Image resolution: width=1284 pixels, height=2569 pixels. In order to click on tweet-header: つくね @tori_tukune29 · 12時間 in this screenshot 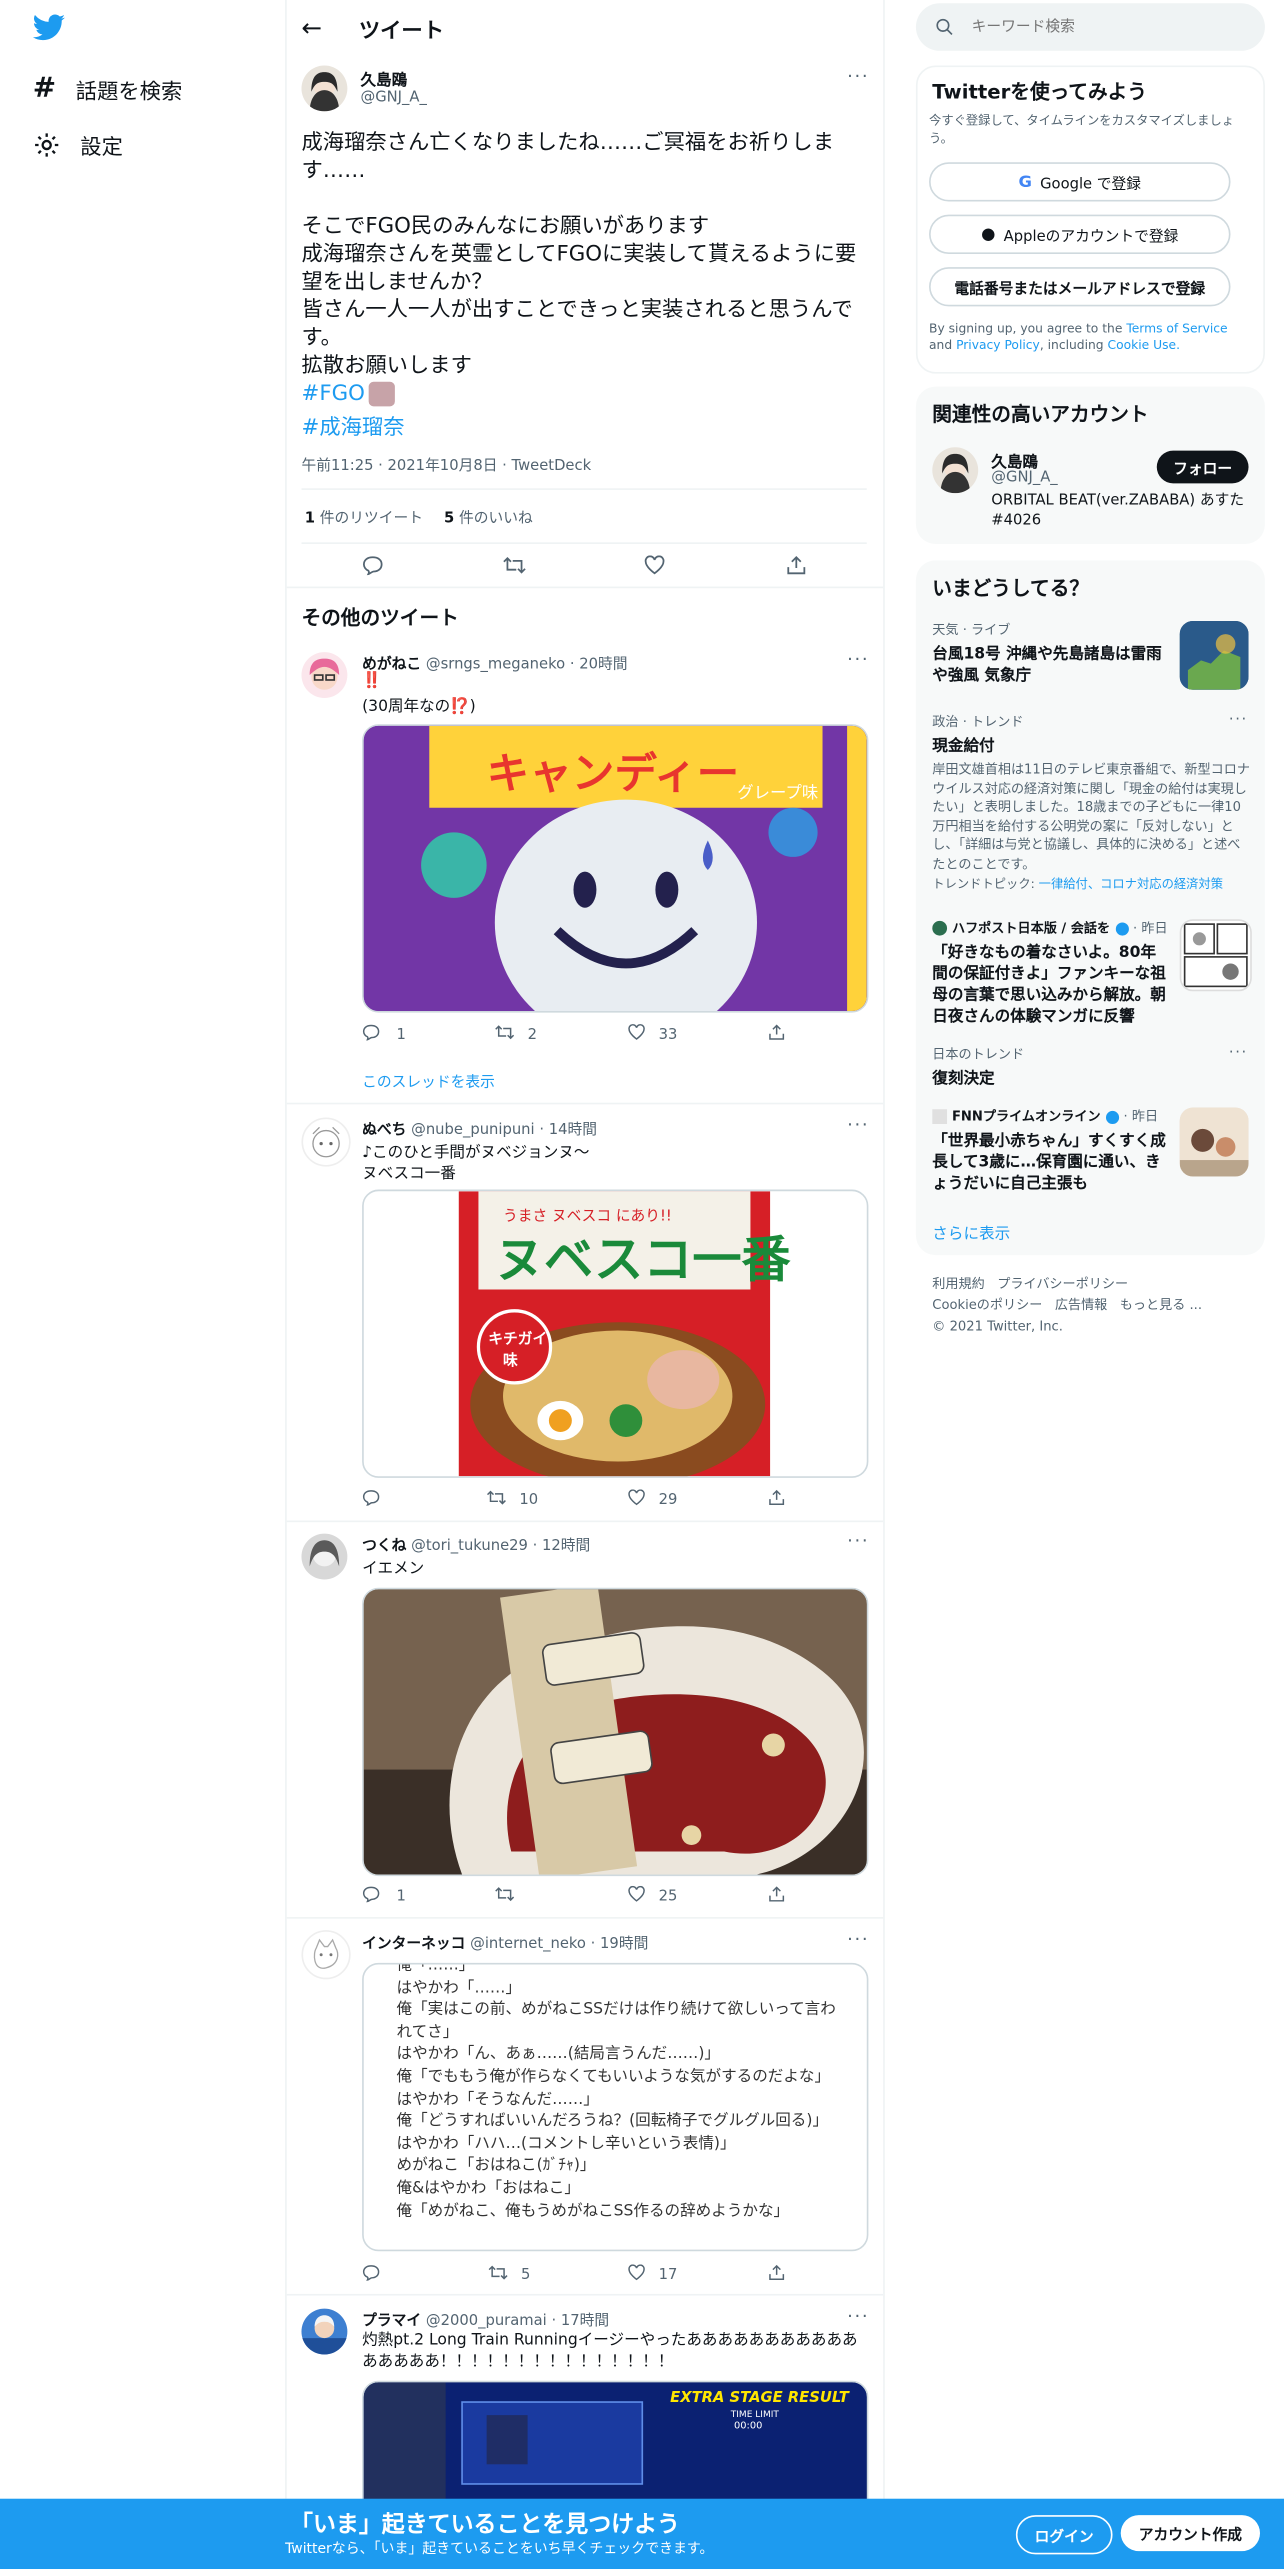, I will do `click(476, 1544)`.